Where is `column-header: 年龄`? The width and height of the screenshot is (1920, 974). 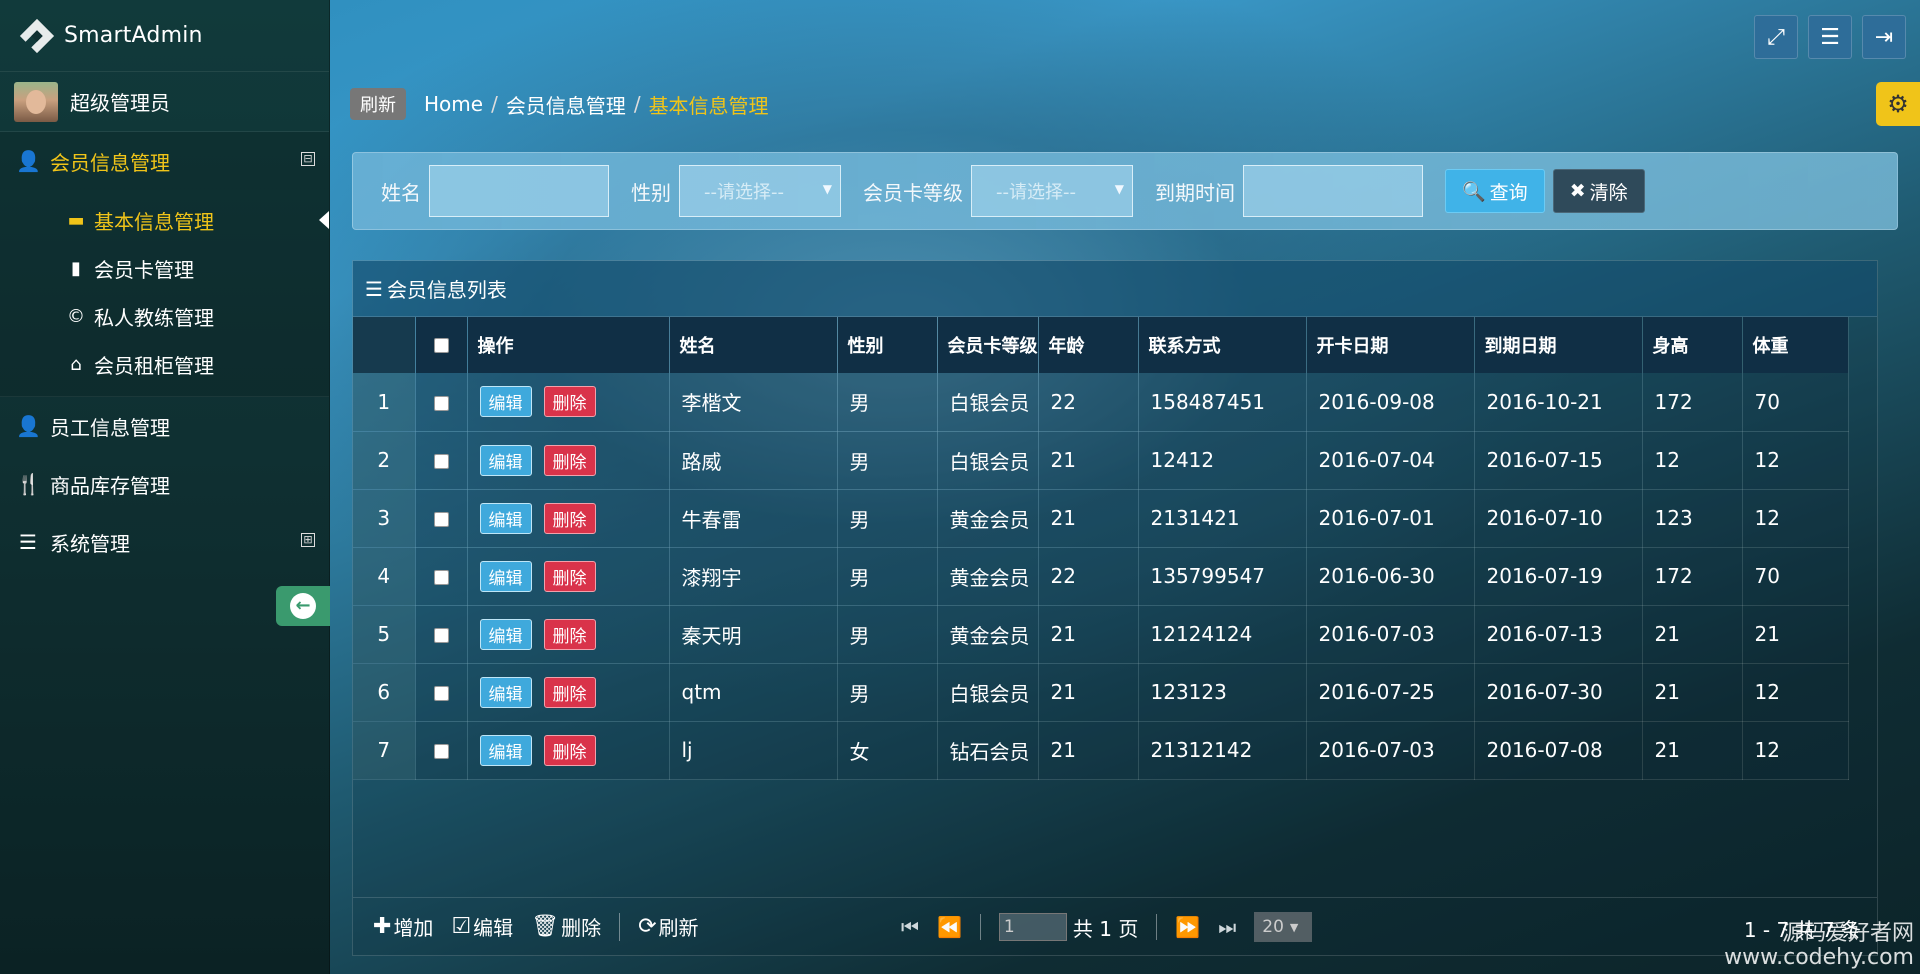
column-header: 年龄 is located at coordinates (1088, 345).